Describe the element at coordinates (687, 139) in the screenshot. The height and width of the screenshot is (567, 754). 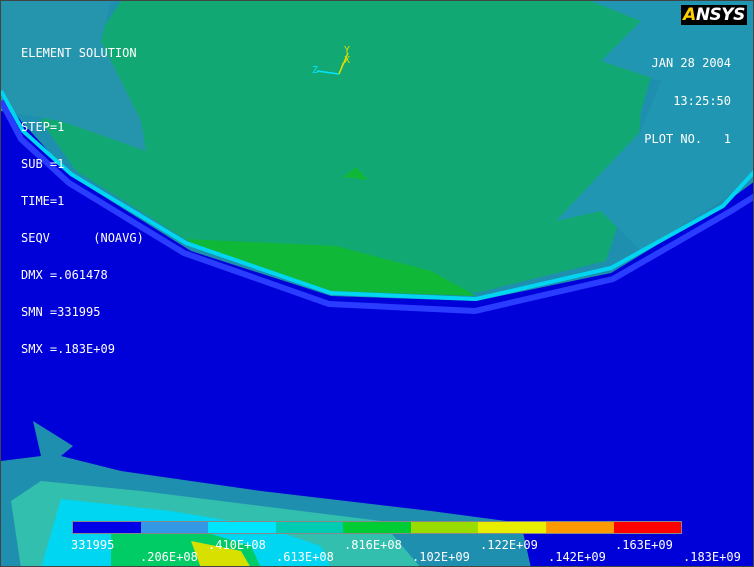
I see `plot-number: PLOT NO. 1` at that location.